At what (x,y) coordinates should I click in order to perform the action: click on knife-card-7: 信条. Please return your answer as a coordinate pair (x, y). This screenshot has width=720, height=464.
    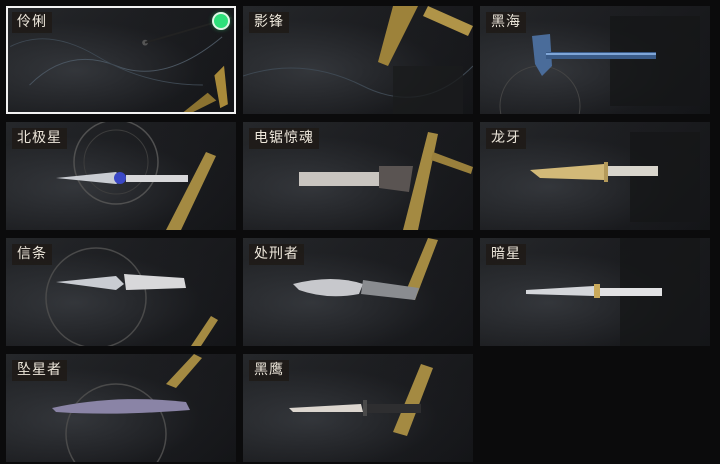
    Looking at the image, I should click on (121, 292).